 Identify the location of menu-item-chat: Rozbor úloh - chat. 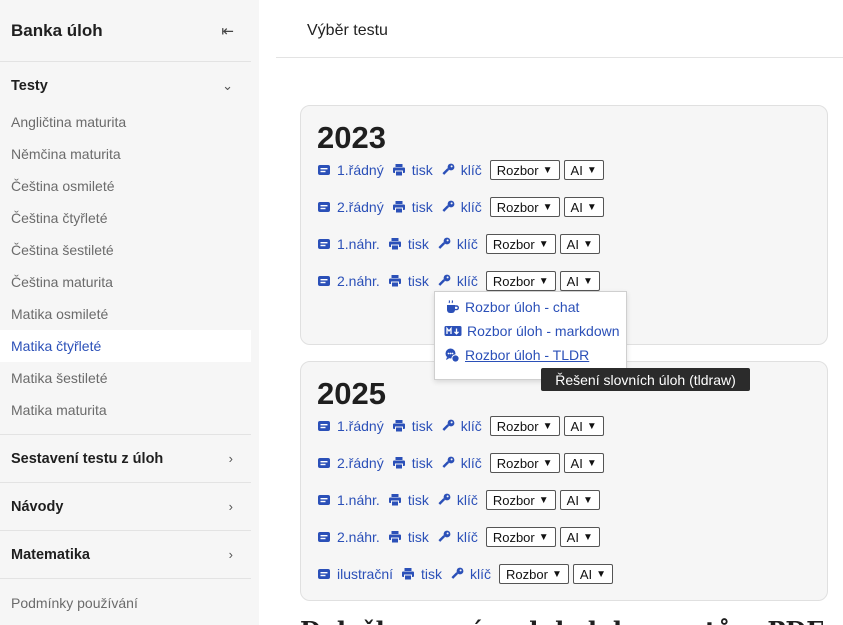
(511, 307).